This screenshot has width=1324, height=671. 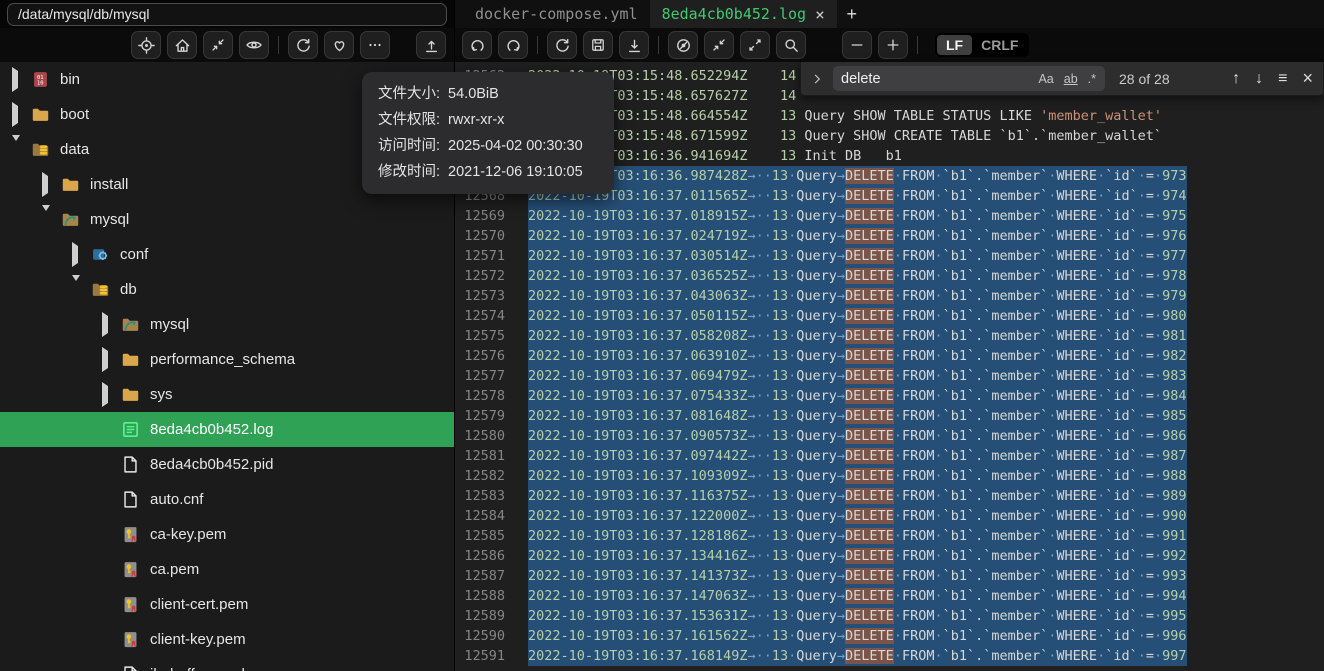 I want to click on cert-icon, so click(x=130, y=640).